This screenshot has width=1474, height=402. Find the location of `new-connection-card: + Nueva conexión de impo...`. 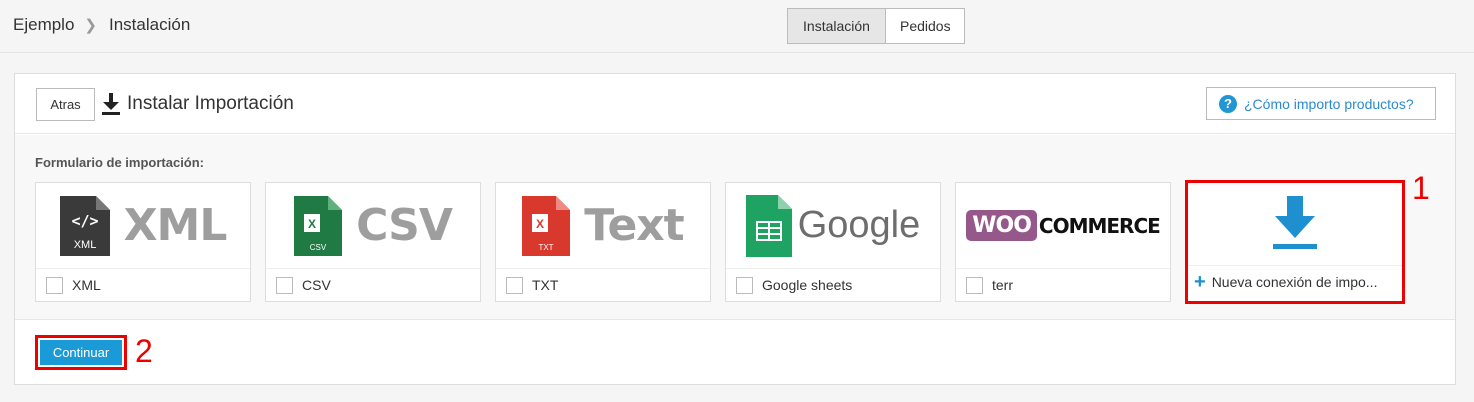

new-connection-card: + Nueva conexión de impo... is located at coordinates (1295, 242).